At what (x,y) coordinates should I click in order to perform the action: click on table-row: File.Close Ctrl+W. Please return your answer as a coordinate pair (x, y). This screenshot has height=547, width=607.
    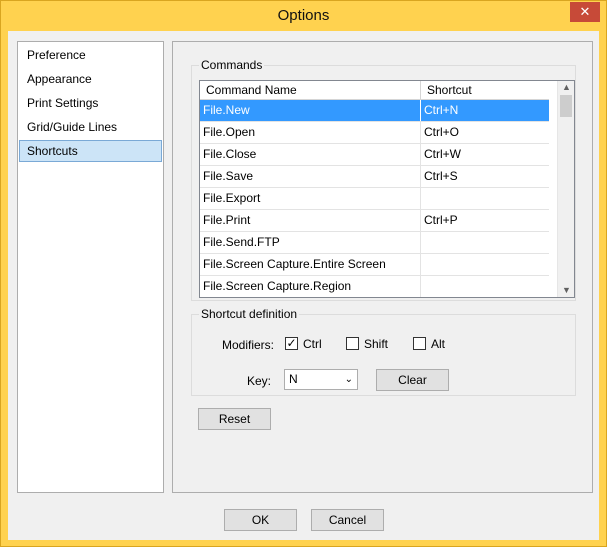
    Looking at the image, I should click on (374, 155).